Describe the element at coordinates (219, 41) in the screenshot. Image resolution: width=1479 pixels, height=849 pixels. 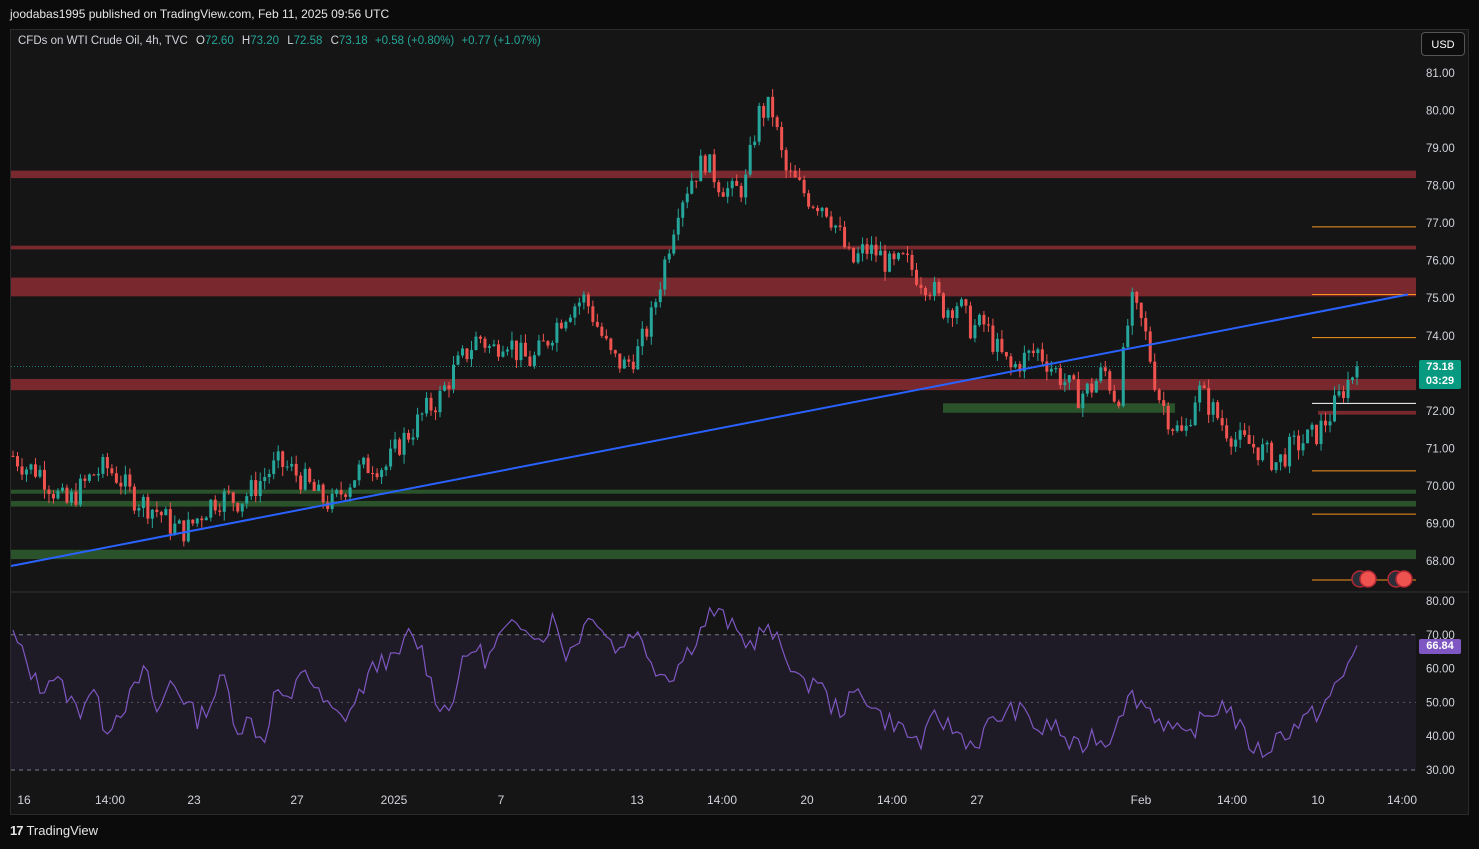
I see `open-value: 72.60` at that location.